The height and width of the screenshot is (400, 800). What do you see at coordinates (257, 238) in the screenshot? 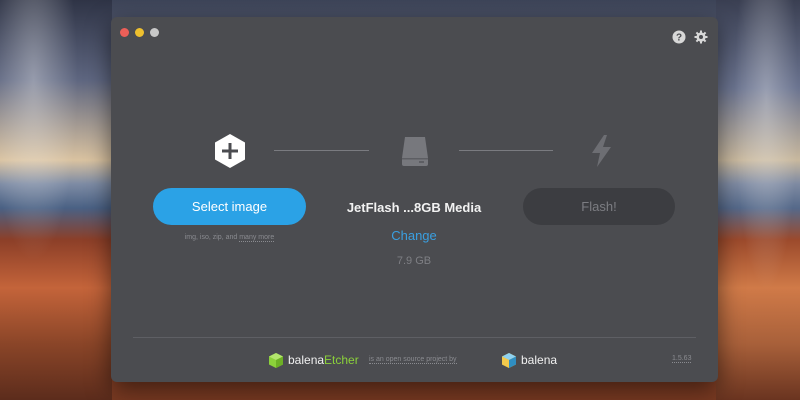
I see `many-more-link: many more` at bounding box center [257, 238].